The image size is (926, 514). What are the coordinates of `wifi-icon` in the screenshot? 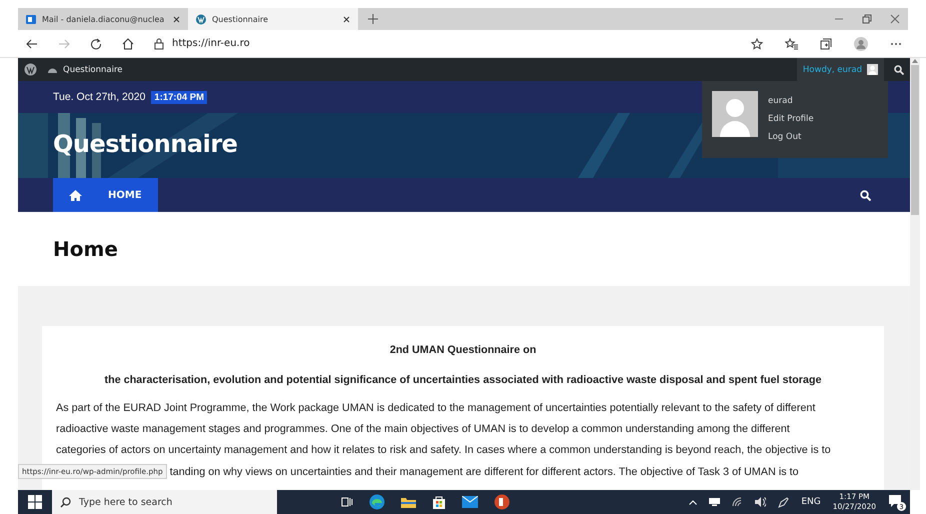 It's located at (738, 502).